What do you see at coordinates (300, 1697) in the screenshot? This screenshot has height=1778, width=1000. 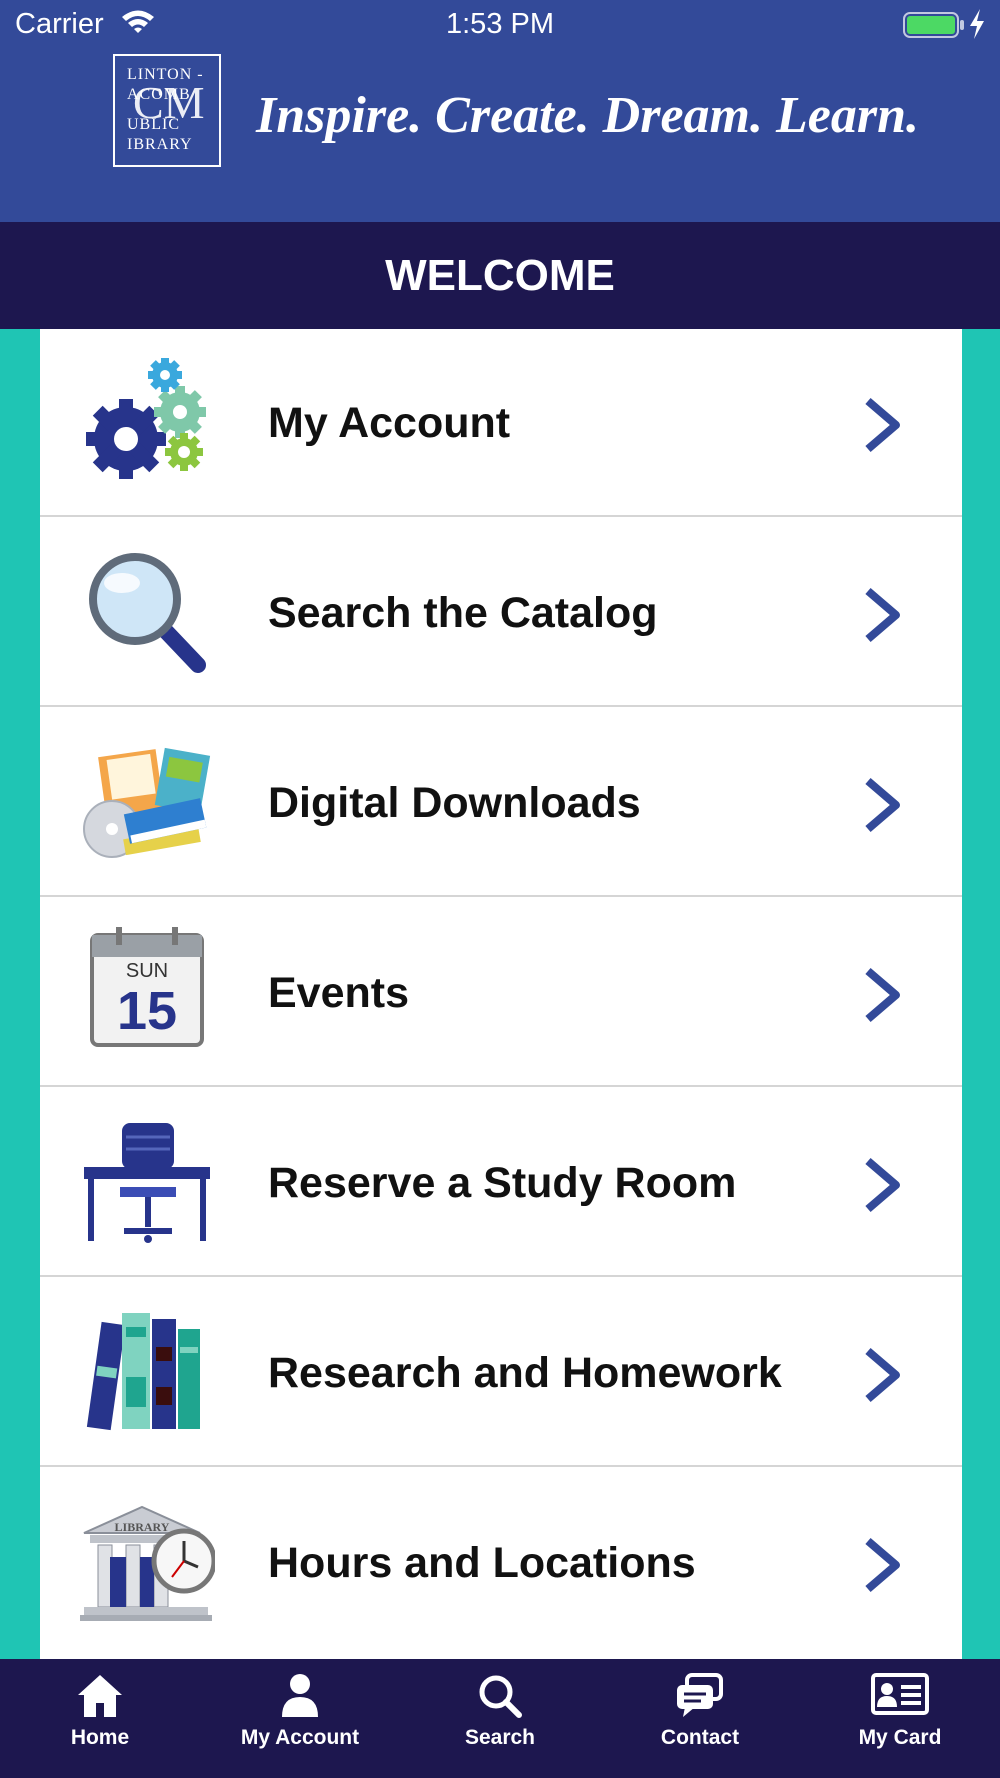 I see `person-icon` at bounding box center [300, 1697].